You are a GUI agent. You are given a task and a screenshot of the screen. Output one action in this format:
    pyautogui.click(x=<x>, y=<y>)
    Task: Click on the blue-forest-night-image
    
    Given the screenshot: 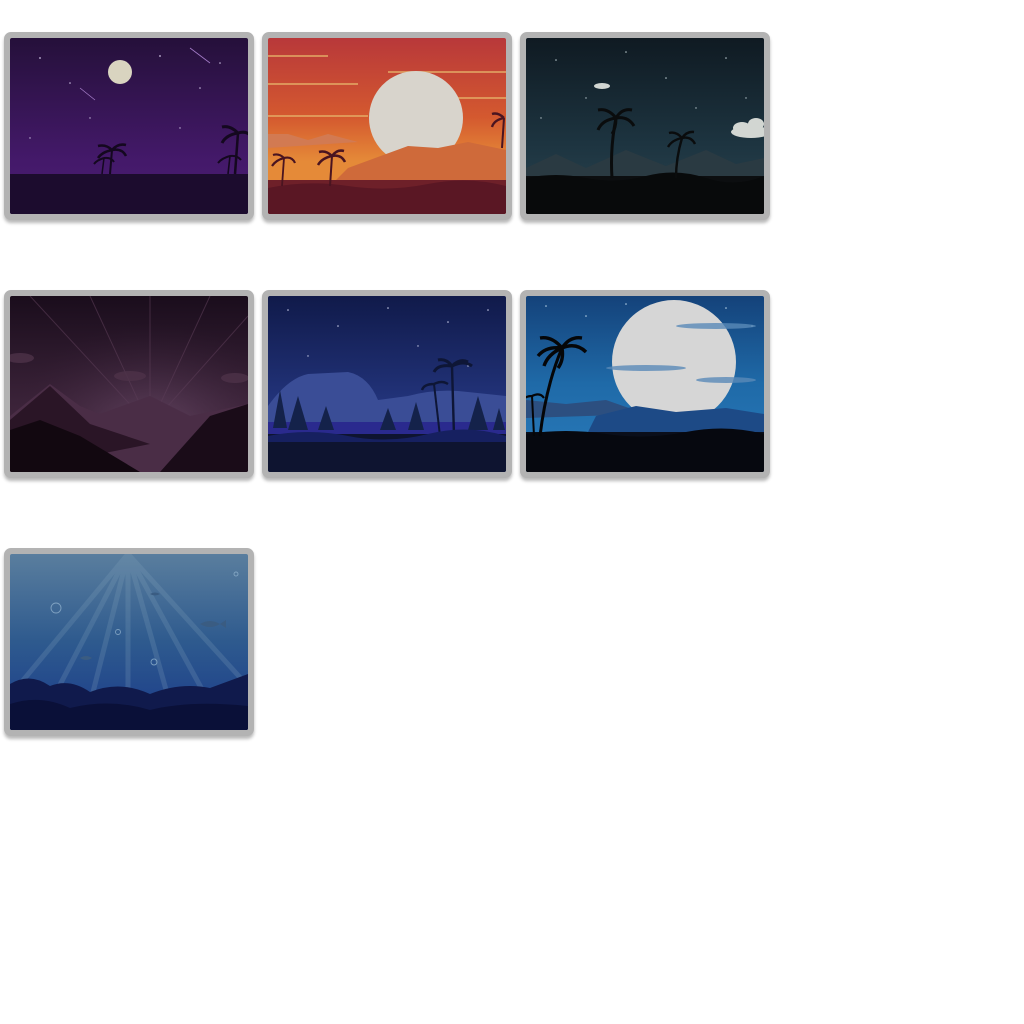 What is the action you would take?
    pyautogui.click(x=387, y=384)
    